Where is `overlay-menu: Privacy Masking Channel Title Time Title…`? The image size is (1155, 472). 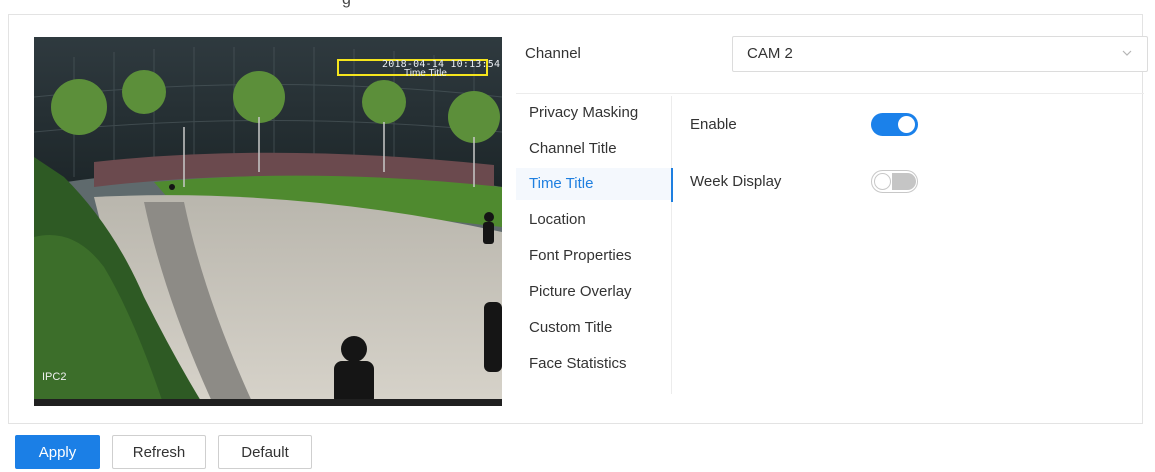 overlay-menu: Privacy Masking Channel Title Time Title… is located at coordinates (594, 245).